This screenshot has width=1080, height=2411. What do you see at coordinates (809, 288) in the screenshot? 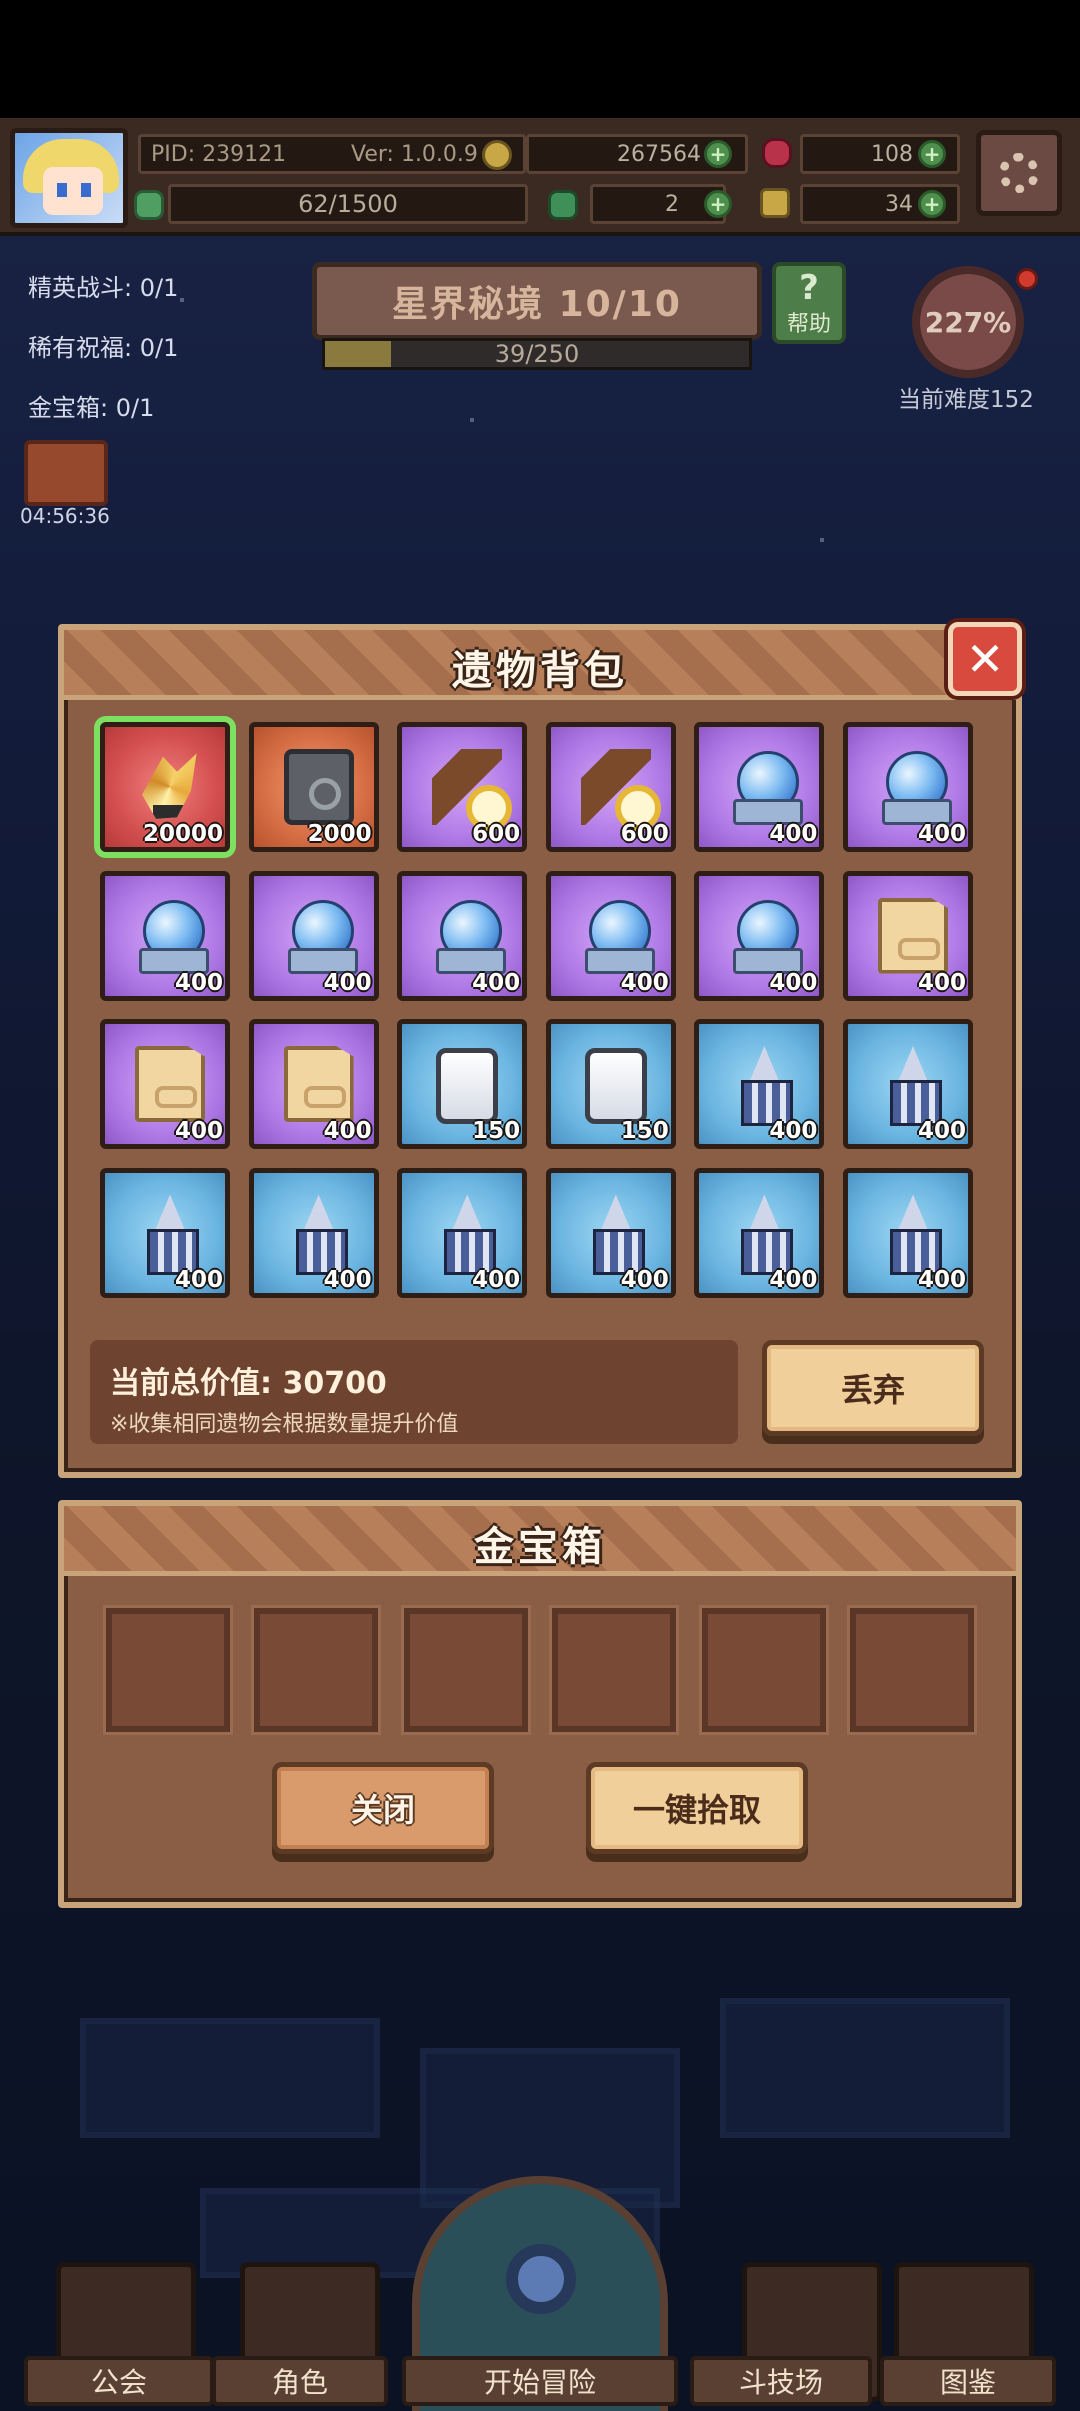
I see `question-icon: ?` at bounding box center [809, 288].